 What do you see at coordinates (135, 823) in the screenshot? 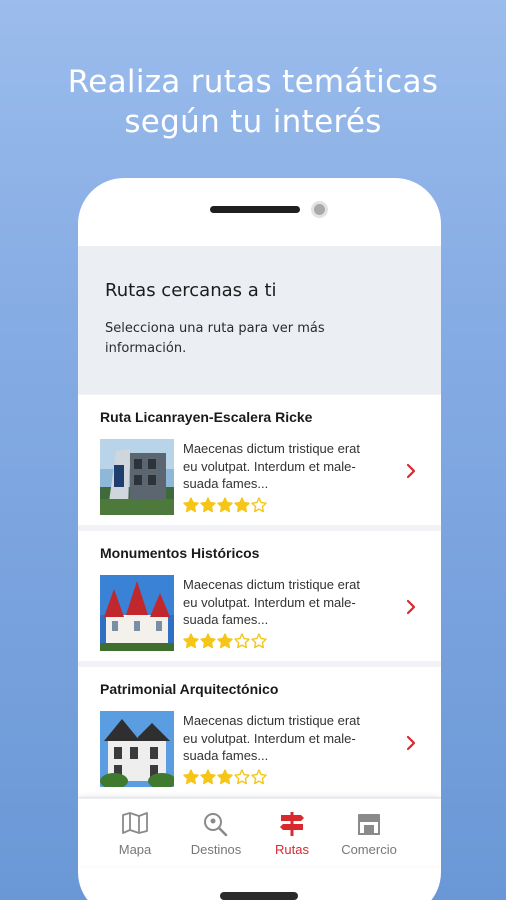
I see `map-icon` at bounding box center [135, 823].